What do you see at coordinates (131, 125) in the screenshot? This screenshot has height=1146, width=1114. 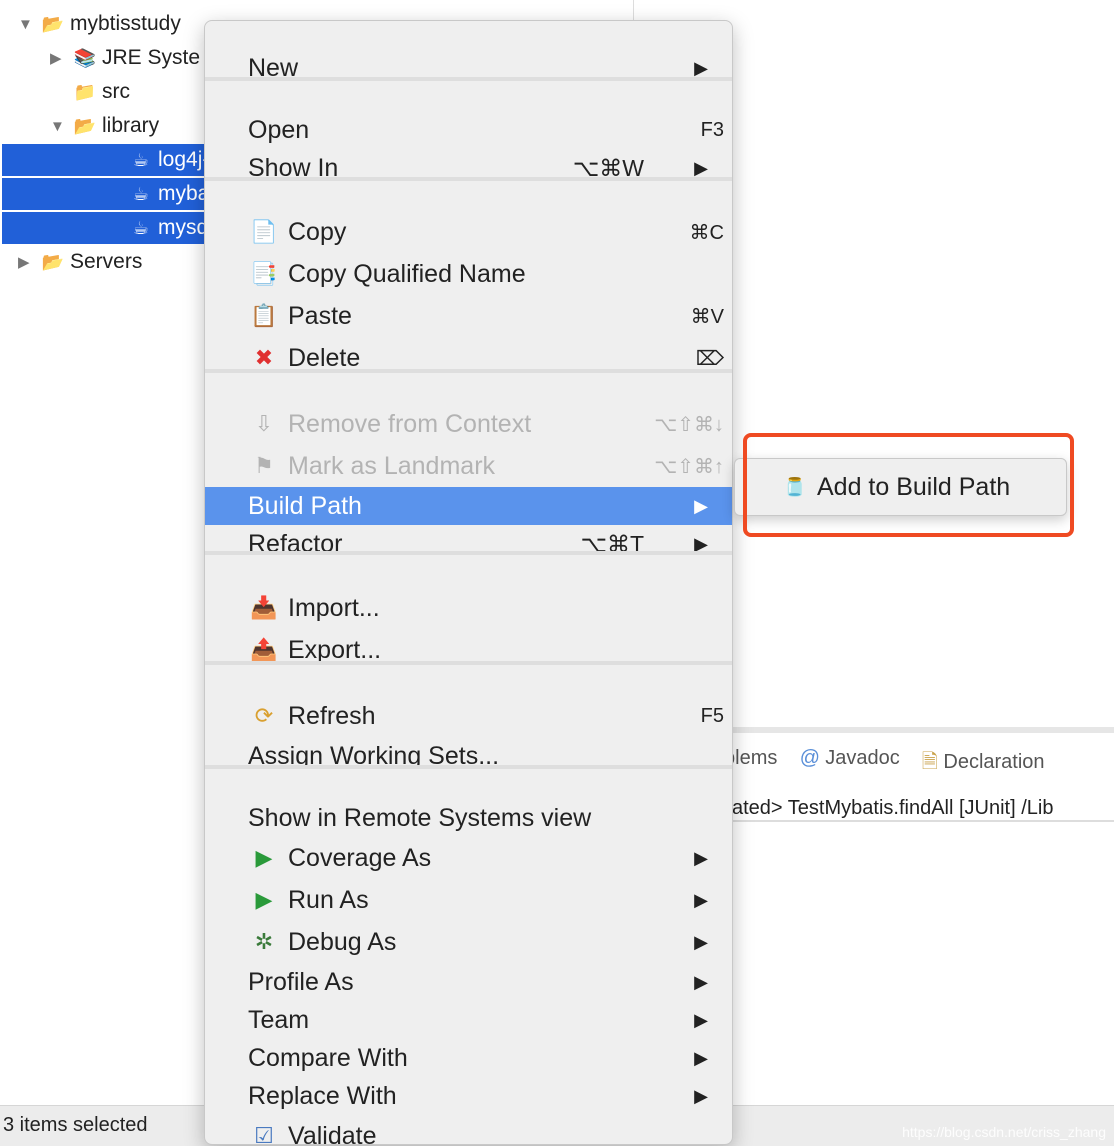 I see `tree-item-label: library` at bounding box center [131, 125].